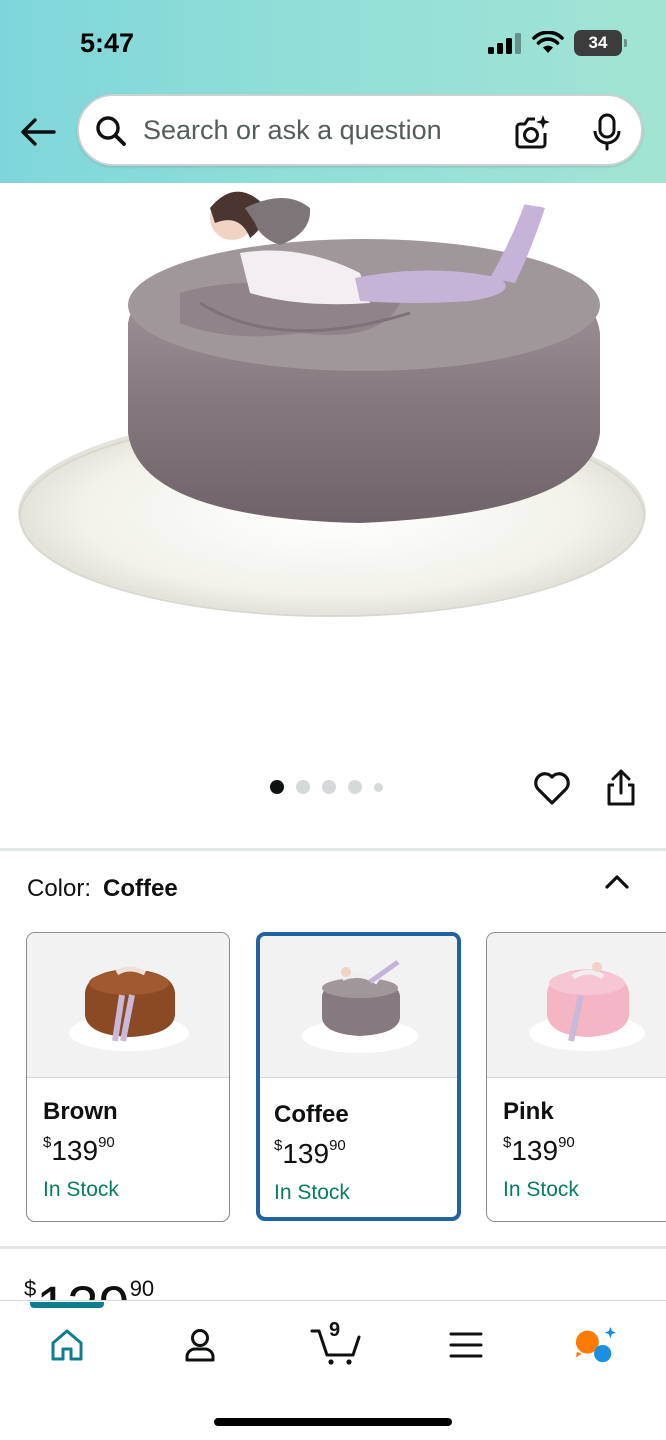 This screenshot has width=666, height=1440. What do you see at coordinates (102, 889) in the screenshot?
I see `color-label: Color: Coffee` at bounding box center [102, 889].